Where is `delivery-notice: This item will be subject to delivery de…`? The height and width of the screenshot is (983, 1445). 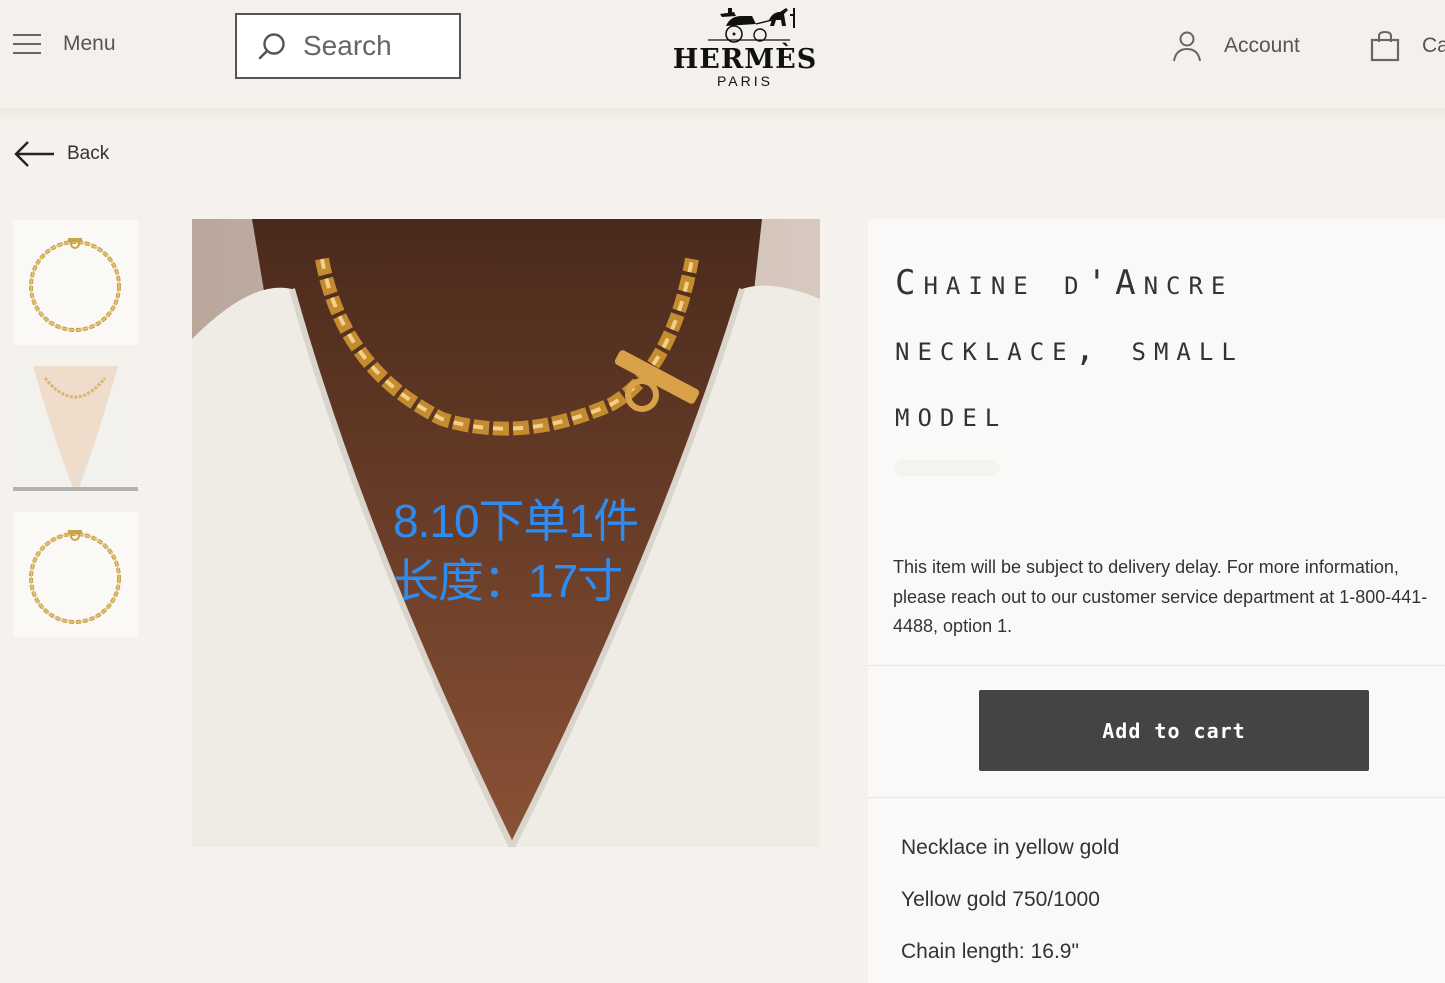
delivery-notice: This item will be subject to delivery de… is located at coordinates (1160, 596).